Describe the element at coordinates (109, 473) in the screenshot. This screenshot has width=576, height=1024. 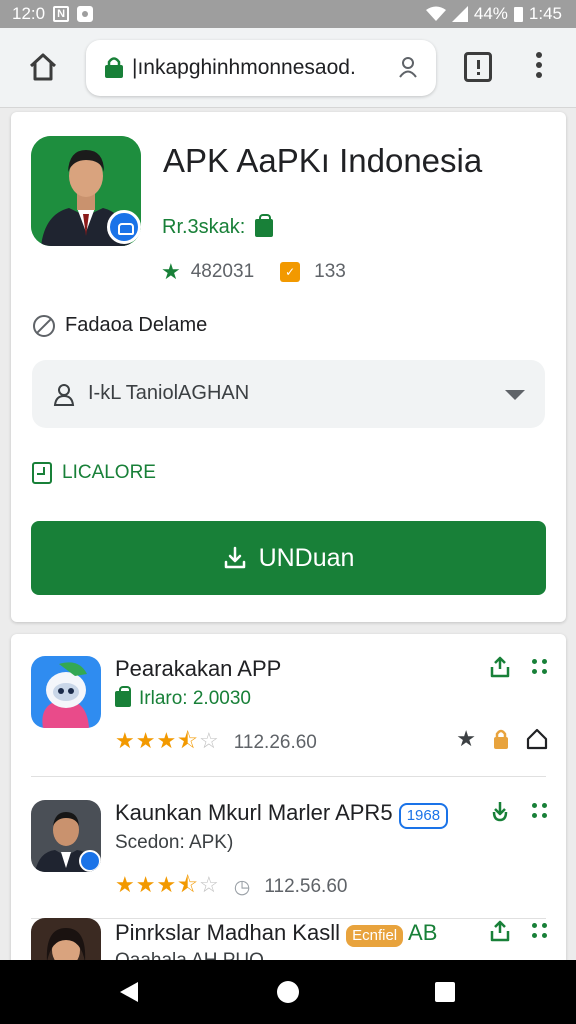
I see `license-label: LICALORE` at that location.